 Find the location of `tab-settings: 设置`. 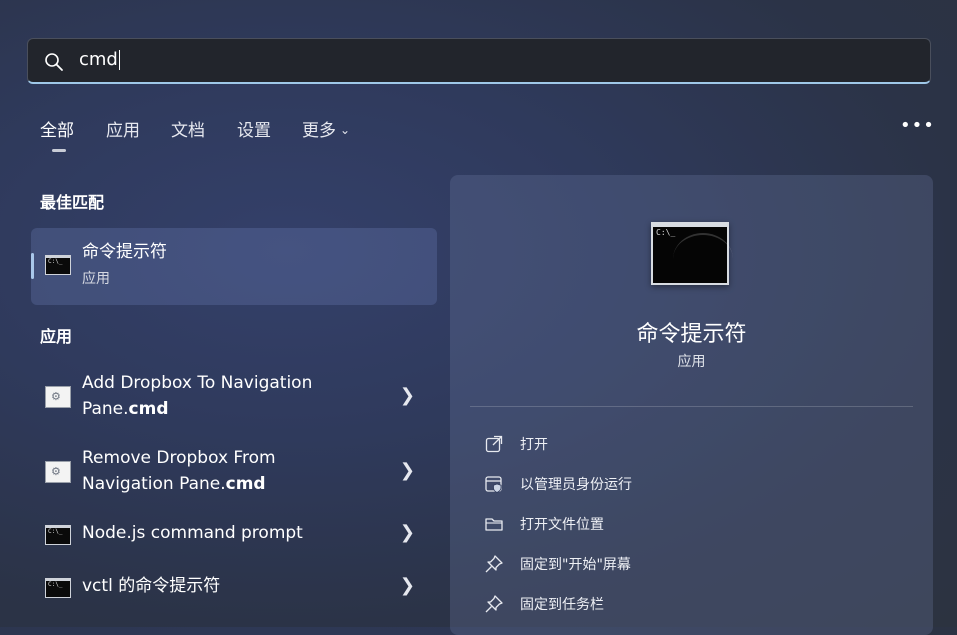

tab-settings: 设置 is located at coordinates (254, 128).